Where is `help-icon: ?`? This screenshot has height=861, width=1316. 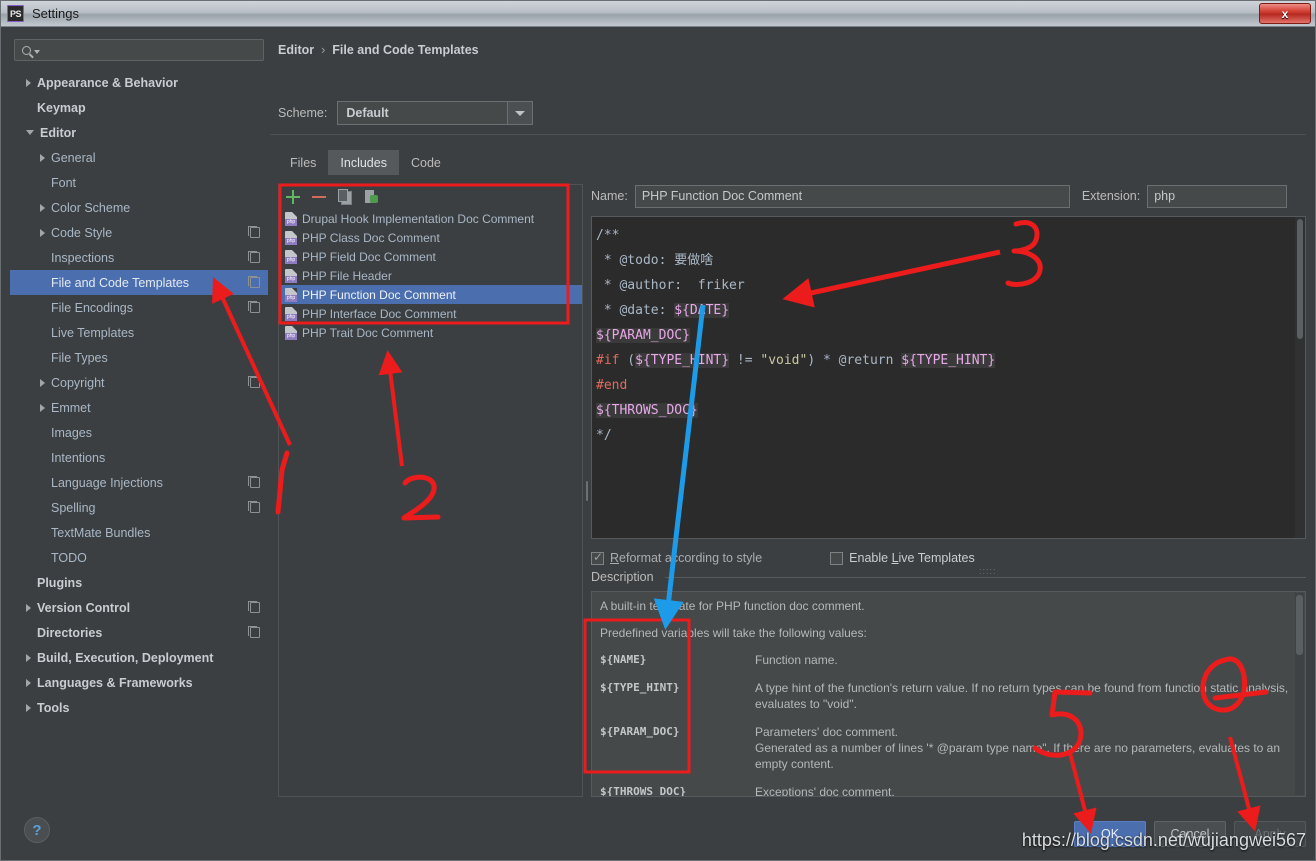 help-icon: ? is located at coordinates (37, 830).